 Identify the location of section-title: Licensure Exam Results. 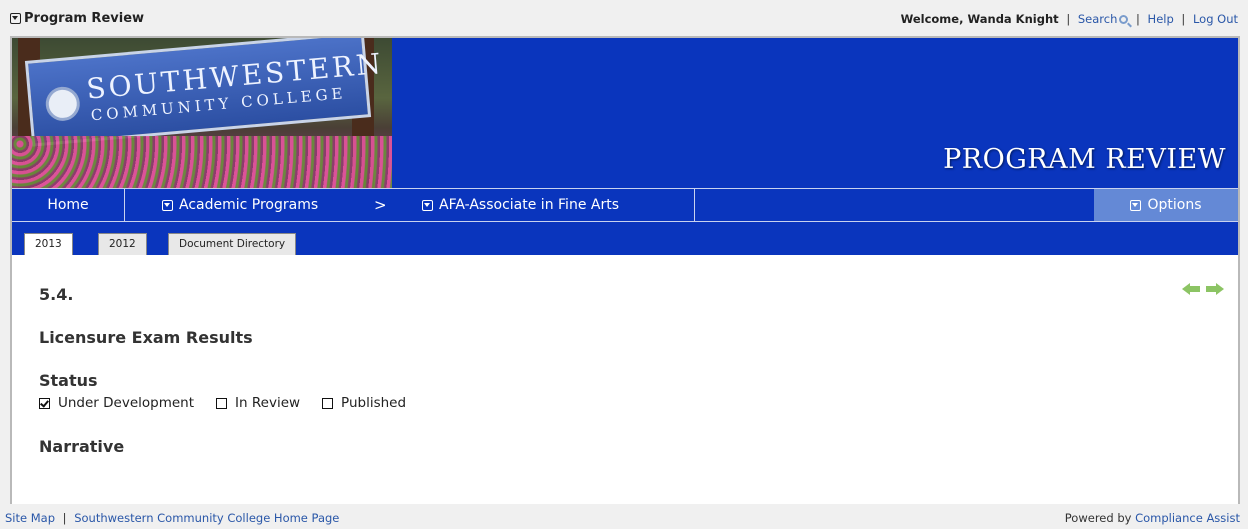
(146, 337).